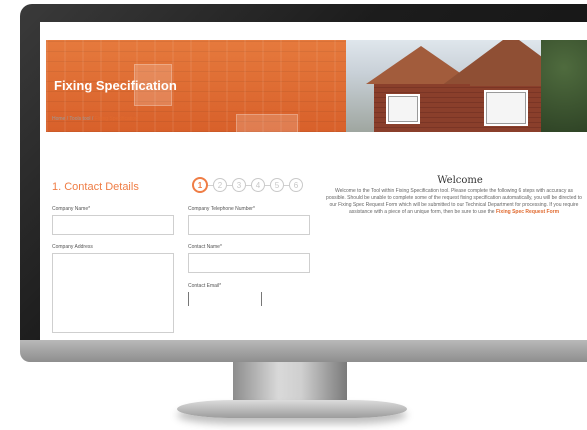 This screenshot has height=430, width=587. Describe the element at coordinates (113, 293) in the screenshot. I see `company-address-textarea` at that location.